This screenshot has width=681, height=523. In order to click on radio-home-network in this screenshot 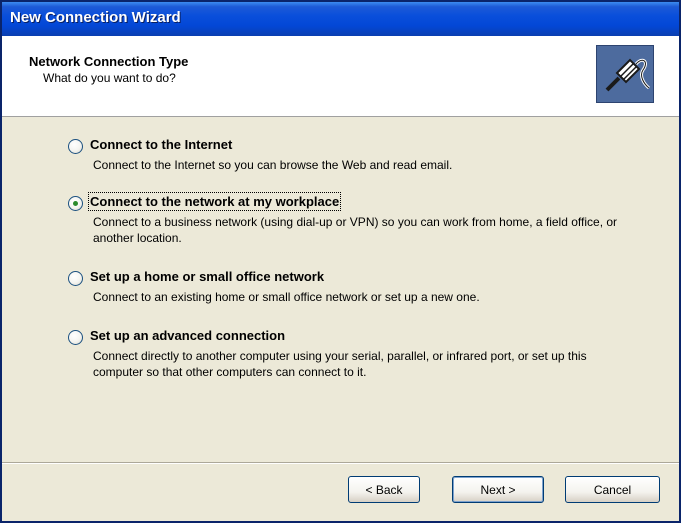, I will do `click(75, 278)`.